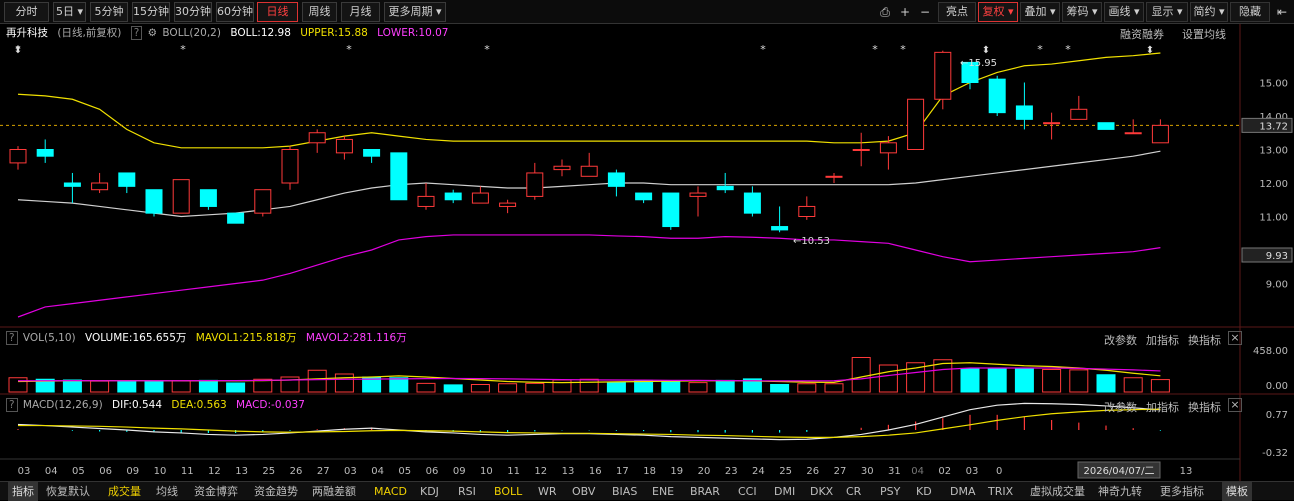 Image resolution: width=1294 pixels, height=501 pixels. I want to click on vol-switch-indicator: 换指标, so click(1204, 340).